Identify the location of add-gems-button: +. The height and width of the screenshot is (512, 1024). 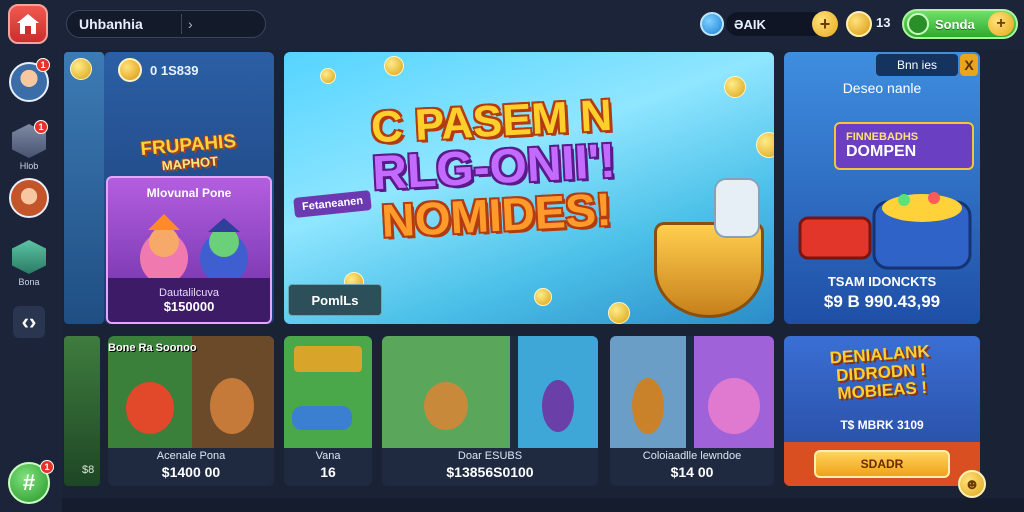
(825, 24).